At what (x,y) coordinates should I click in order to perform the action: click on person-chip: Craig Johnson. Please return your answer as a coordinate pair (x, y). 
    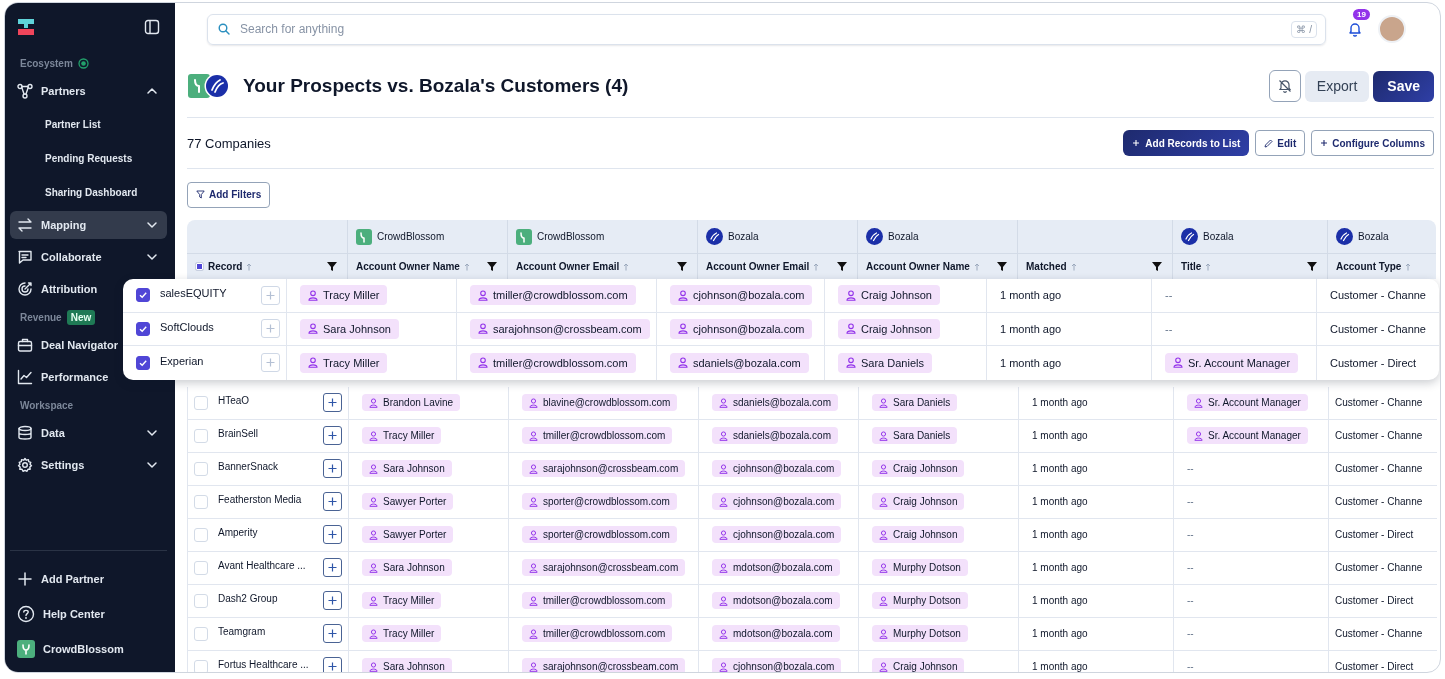
    Looking at the image, I should click on (889, 328).